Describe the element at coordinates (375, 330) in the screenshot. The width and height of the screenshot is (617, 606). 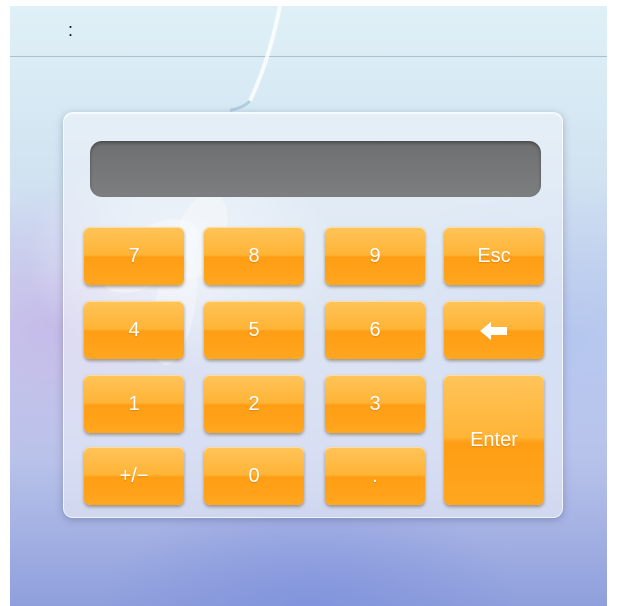
I see `key-6: 6` at that location.